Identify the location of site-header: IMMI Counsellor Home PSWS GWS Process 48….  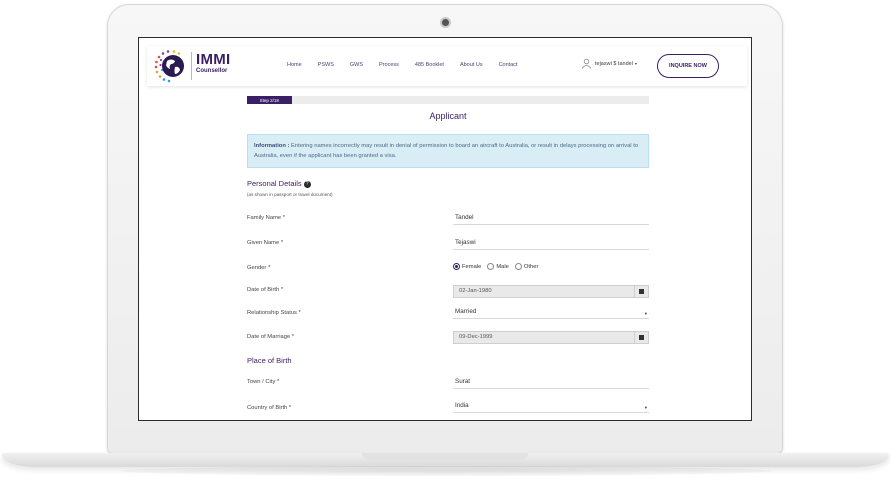
(447, 66).